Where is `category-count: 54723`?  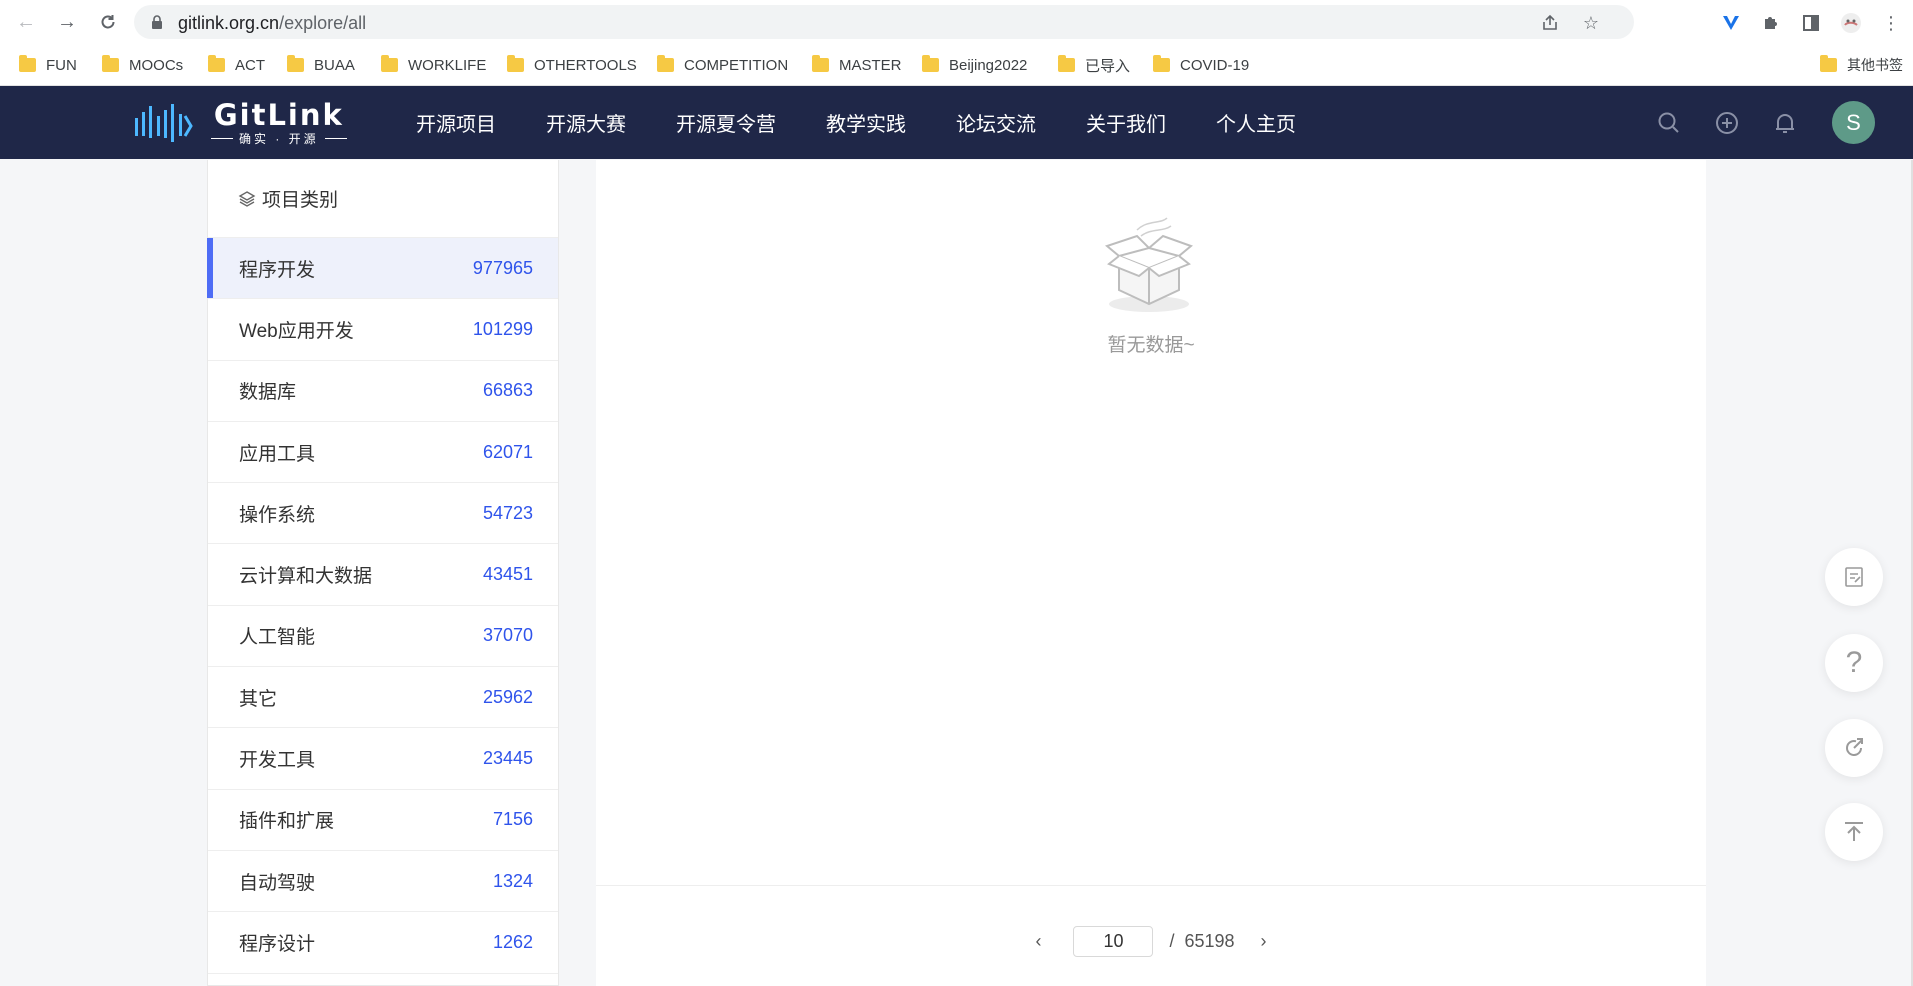
category-count: 54723 is located at coordinates (507, 512).